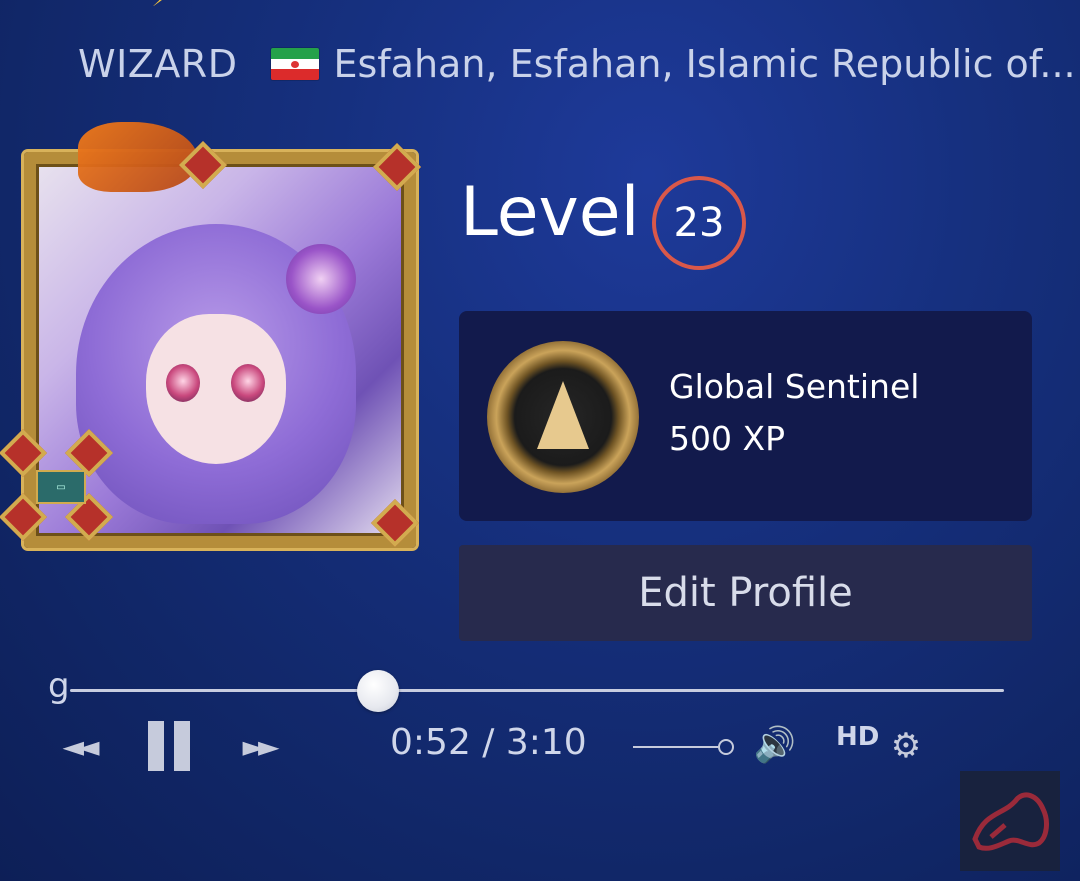 This screenshot has width=1080, height=881. I want to click on level-value: 23, so click(699, 223).